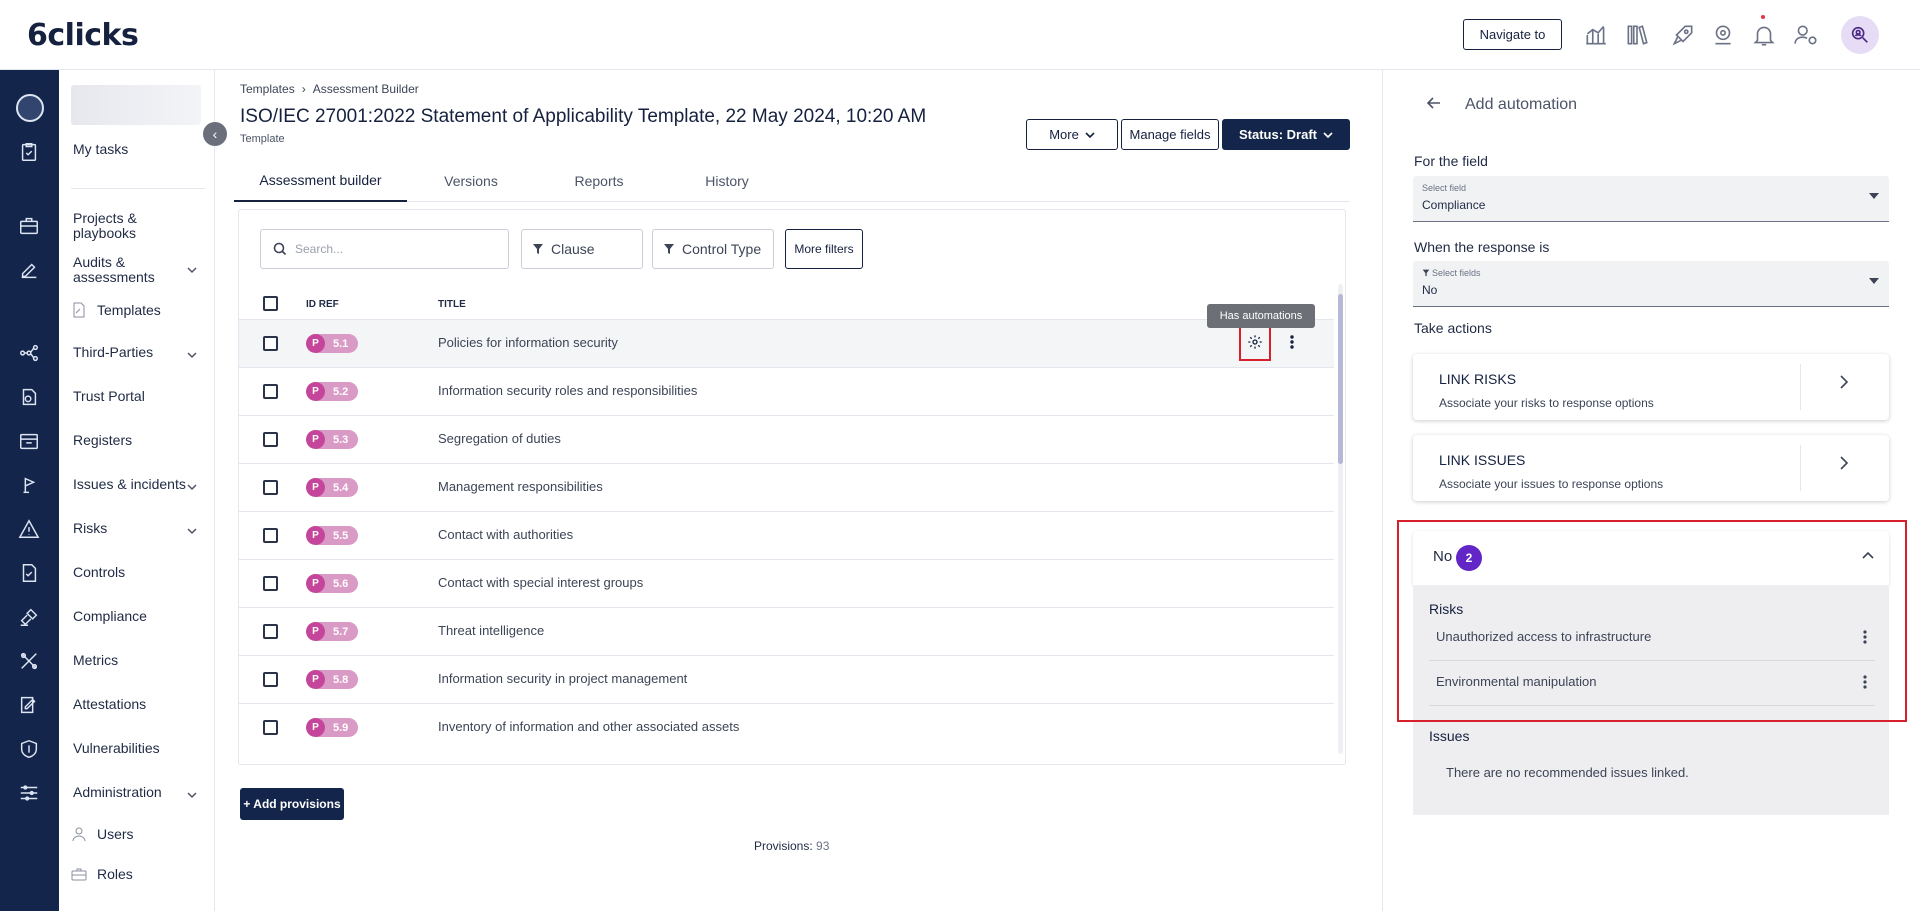 The width and height of the screenshot is (1920, 911). I want to click on tab-reports: Reports, so click(599, 181).